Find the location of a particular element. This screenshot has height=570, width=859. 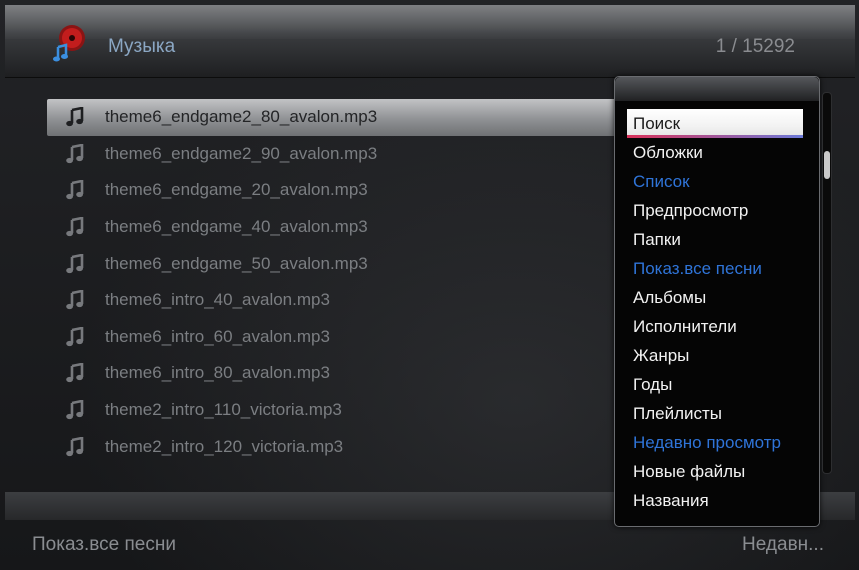

file-list-item: theme6_intro_80_avalon.mp3 is located at coordinates (333, 373).